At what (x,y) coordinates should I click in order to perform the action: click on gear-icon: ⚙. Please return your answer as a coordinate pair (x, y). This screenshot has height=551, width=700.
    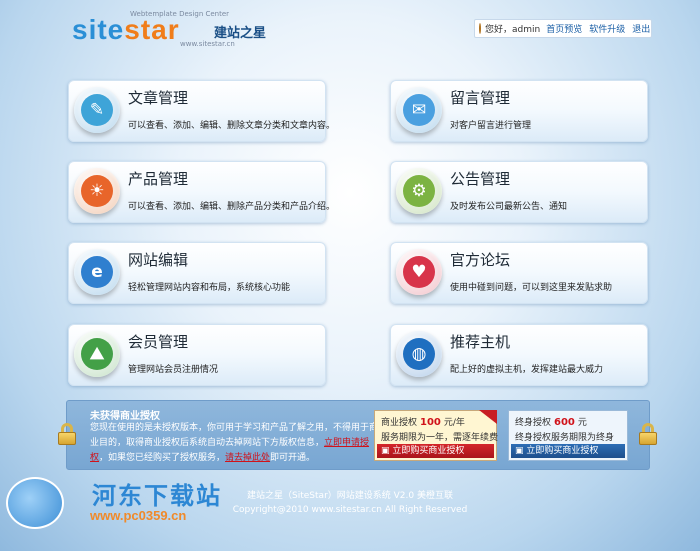
    Looking at the image, I should click on (419, 191).